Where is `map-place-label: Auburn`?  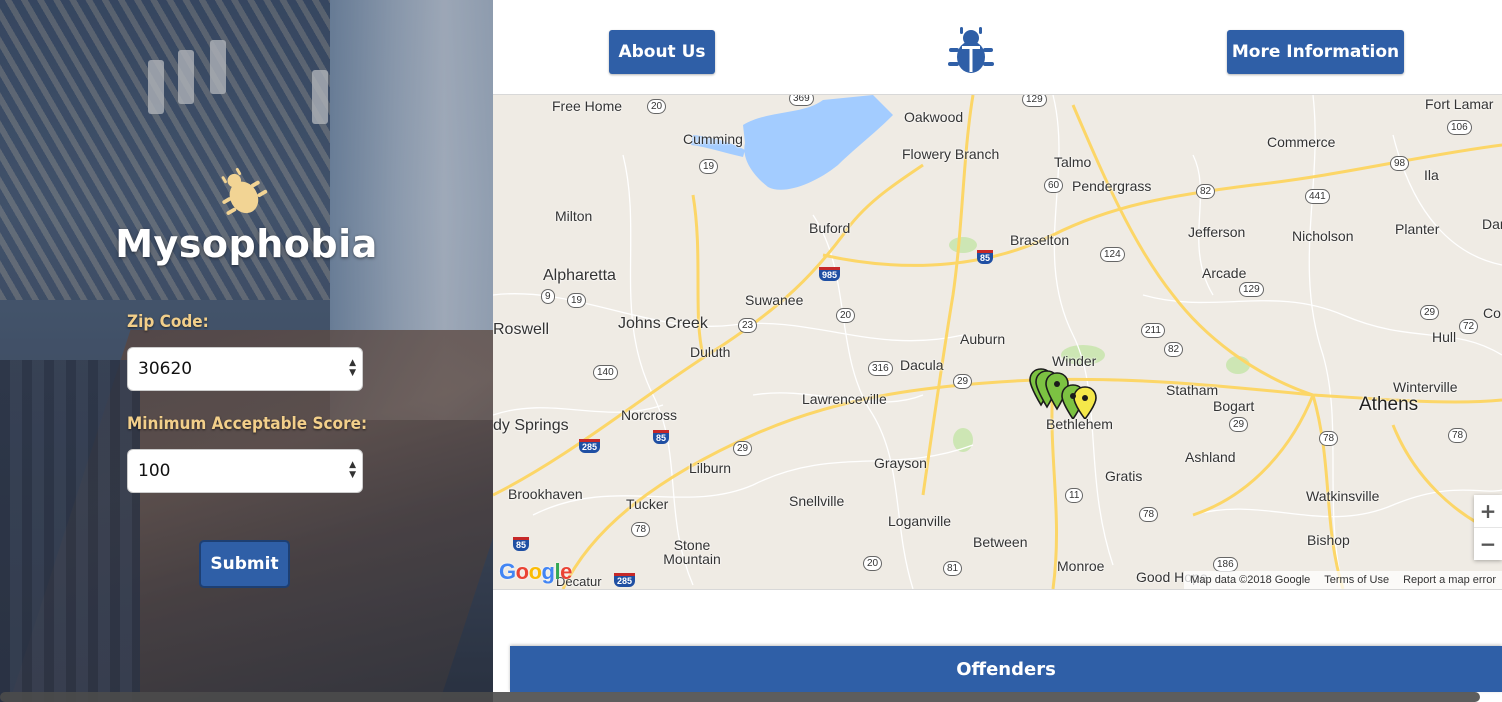
map-place-label: Auburn is located at coordinates (983, 339).